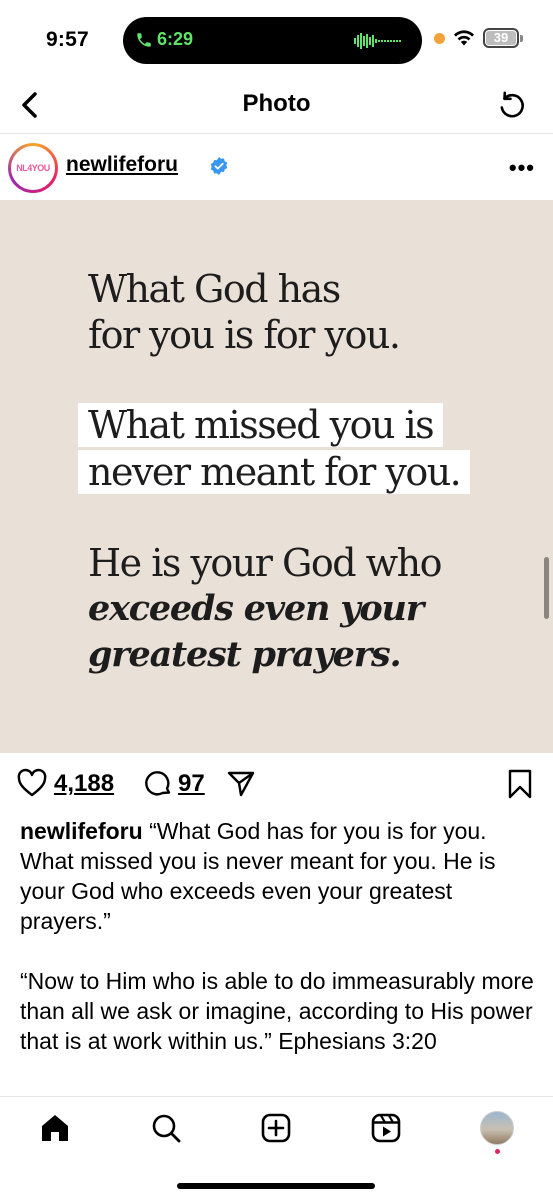  Describe the element at coordinates (244, 335) in the screenshot. I see `quote-line: for you is for you.` at that location.